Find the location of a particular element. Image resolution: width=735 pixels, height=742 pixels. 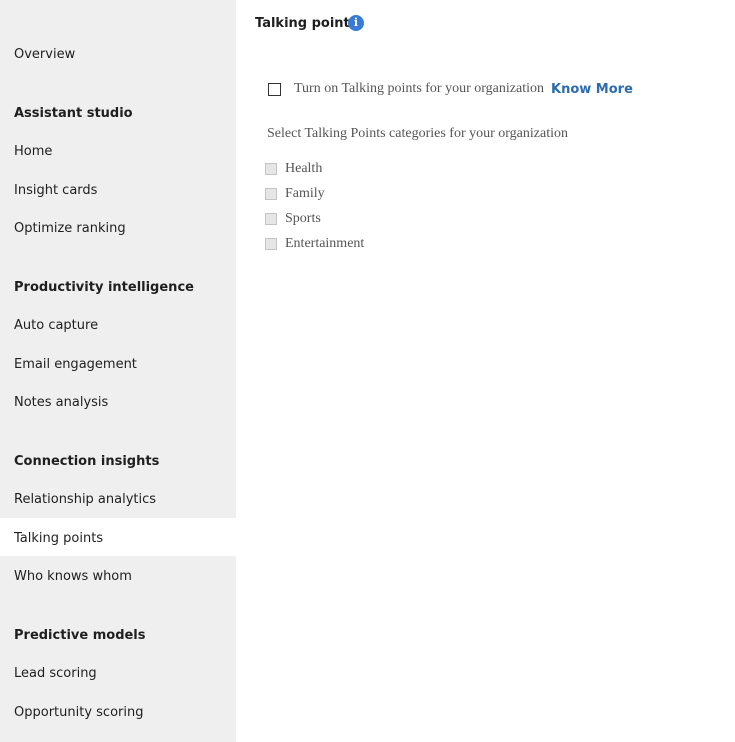

sidebar-item-notes-analysis: Notes analysis is located at coordinates (61, 403).